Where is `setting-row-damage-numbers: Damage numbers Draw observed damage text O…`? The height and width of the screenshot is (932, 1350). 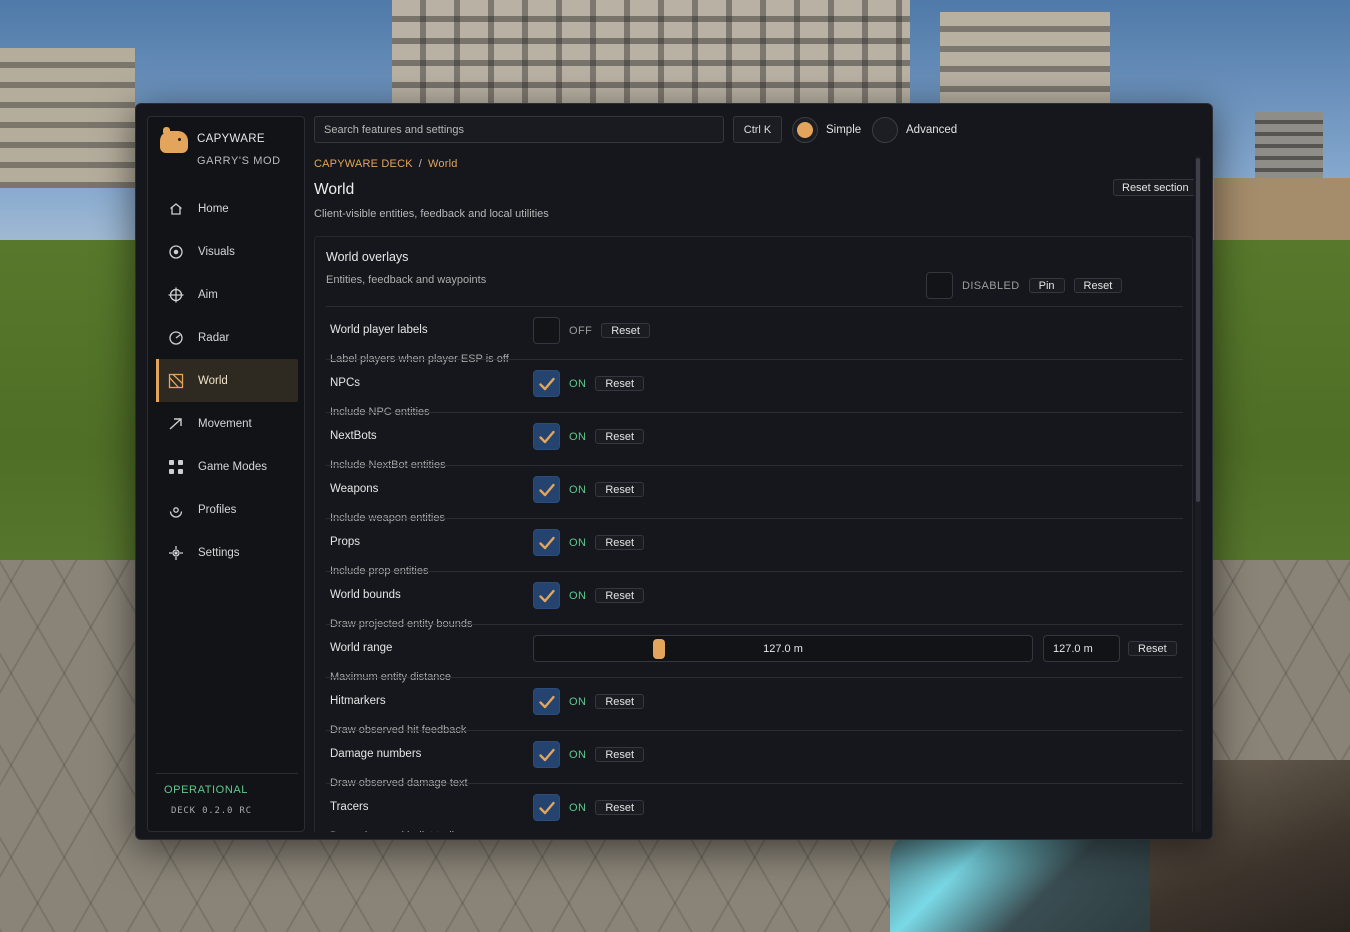
setting-row-damage-numbers: Damage numbers Draw observed damage text O… is located at coordinates (754, 759).